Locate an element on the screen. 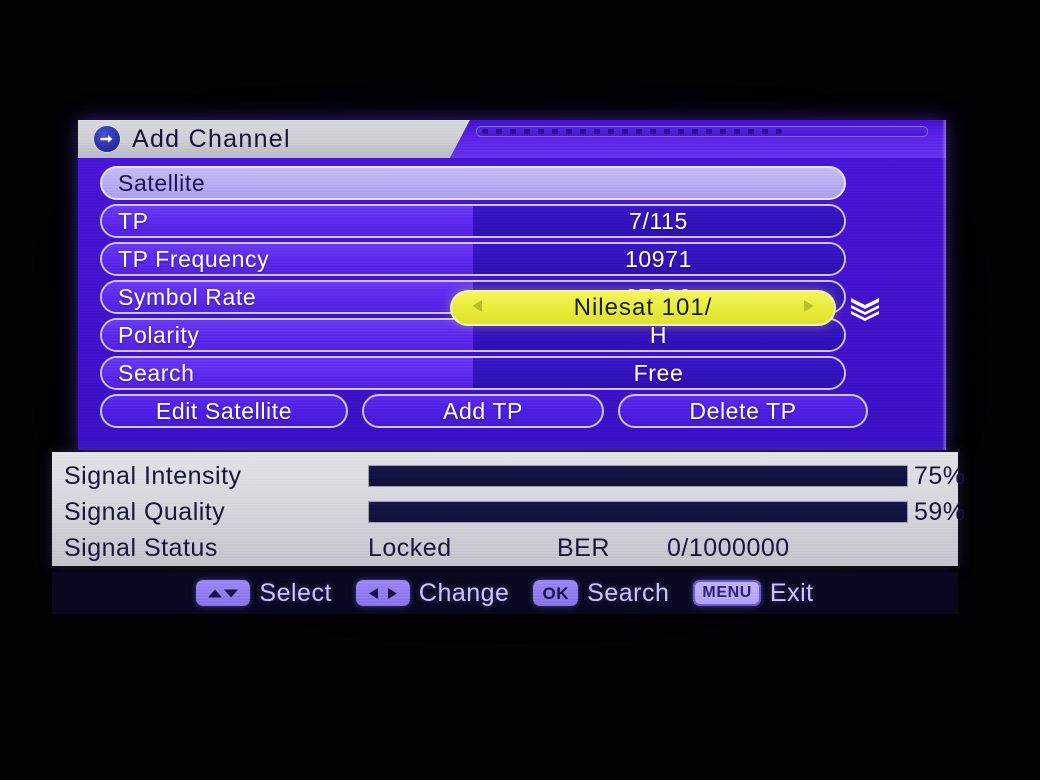  ok-key-label: OK is located at coordinates (556, 593).